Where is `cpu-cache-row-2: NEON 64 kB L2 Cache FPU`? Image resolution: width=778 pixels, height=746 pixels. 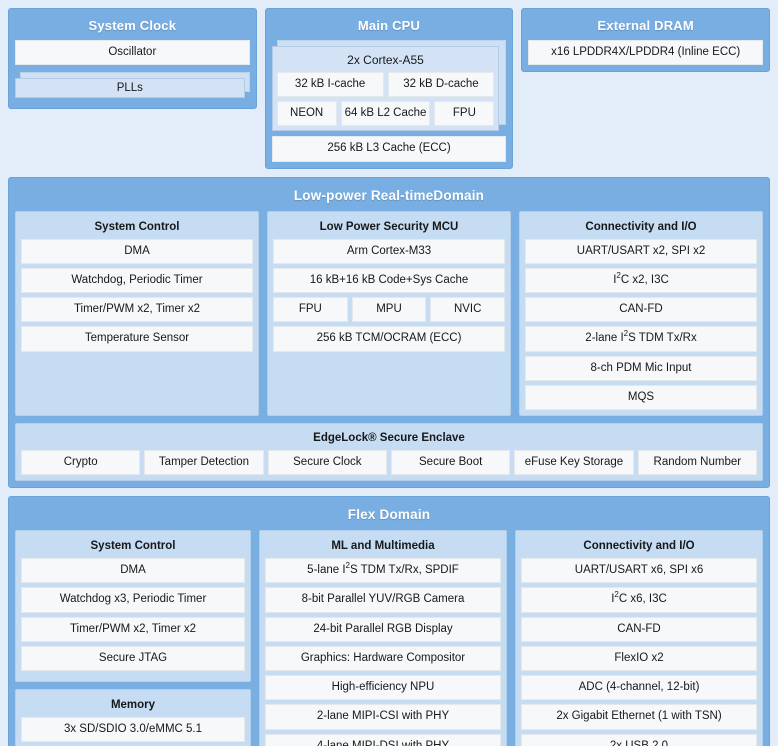 cpu-cache-row-2: NEON 64 kB L2 Cache FPU is located at coordinates (385, 114).